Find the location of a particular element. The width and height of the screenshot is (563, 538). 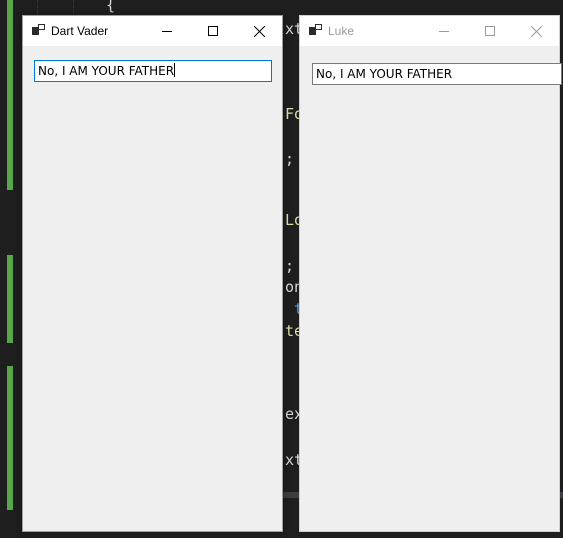

title-bar: Dart Vader is located at coordinates (152, 31).